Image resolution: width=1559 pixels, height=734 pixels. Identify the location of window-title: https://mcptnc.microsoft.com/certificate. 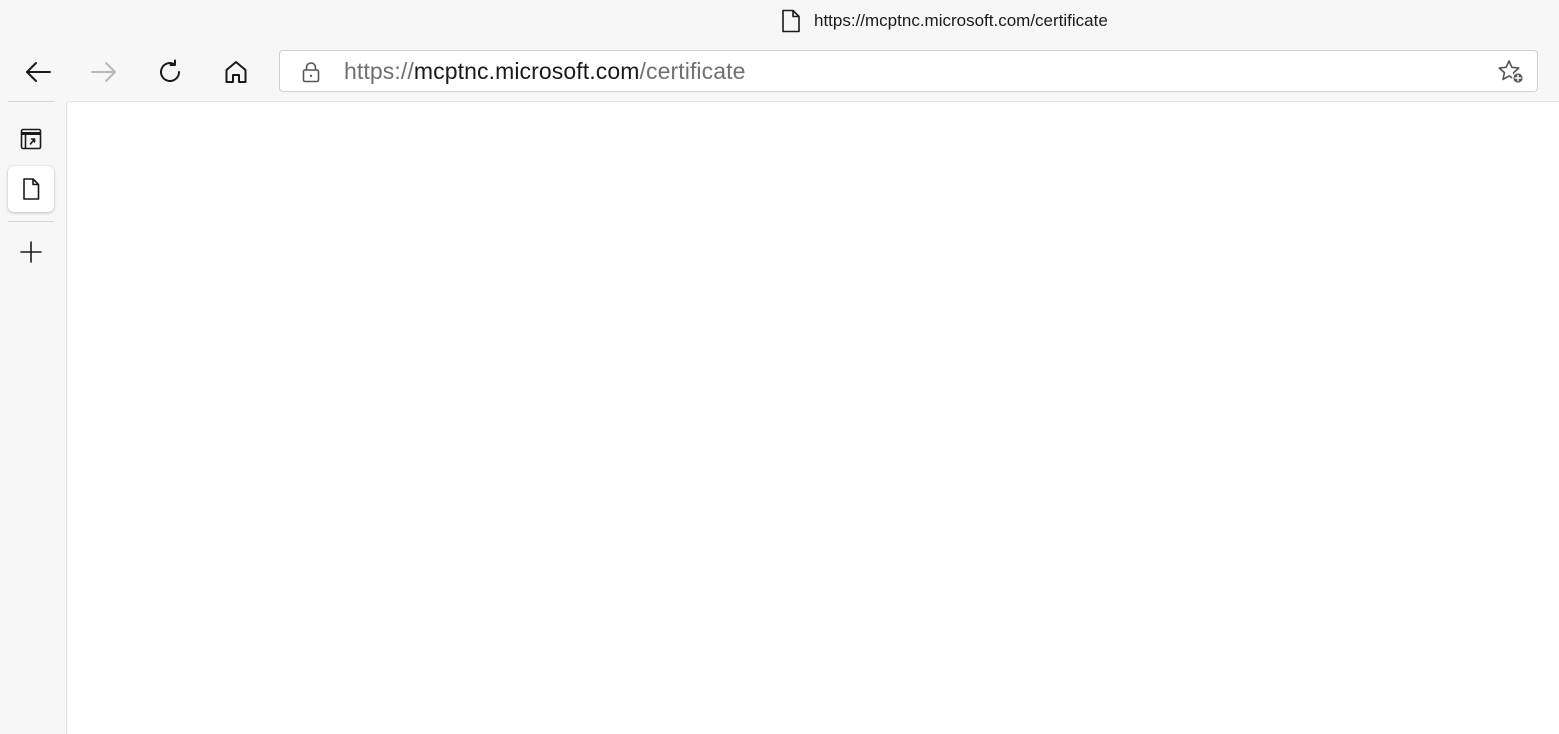
(944, 21).